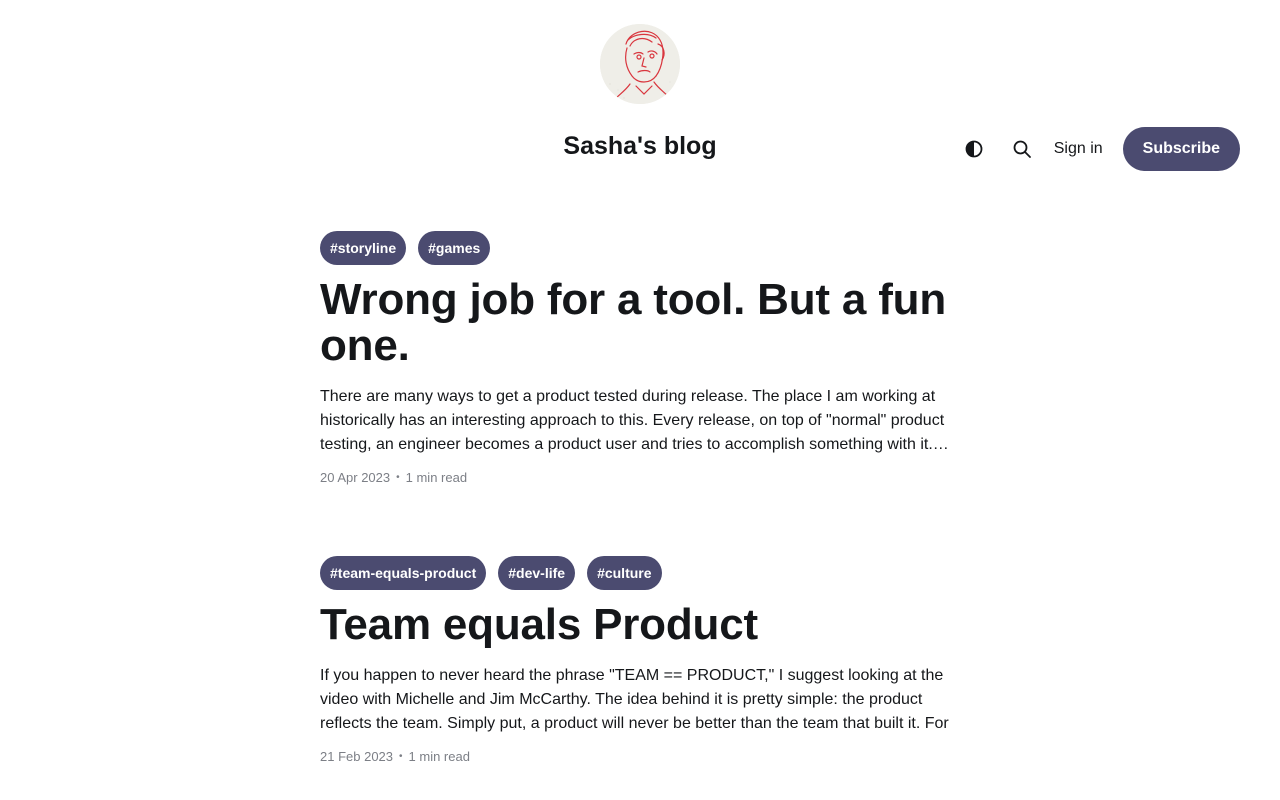 The image size is (1280, 800). I want to click on header-actions: Sign in Subscribe, so click(1101, 149).